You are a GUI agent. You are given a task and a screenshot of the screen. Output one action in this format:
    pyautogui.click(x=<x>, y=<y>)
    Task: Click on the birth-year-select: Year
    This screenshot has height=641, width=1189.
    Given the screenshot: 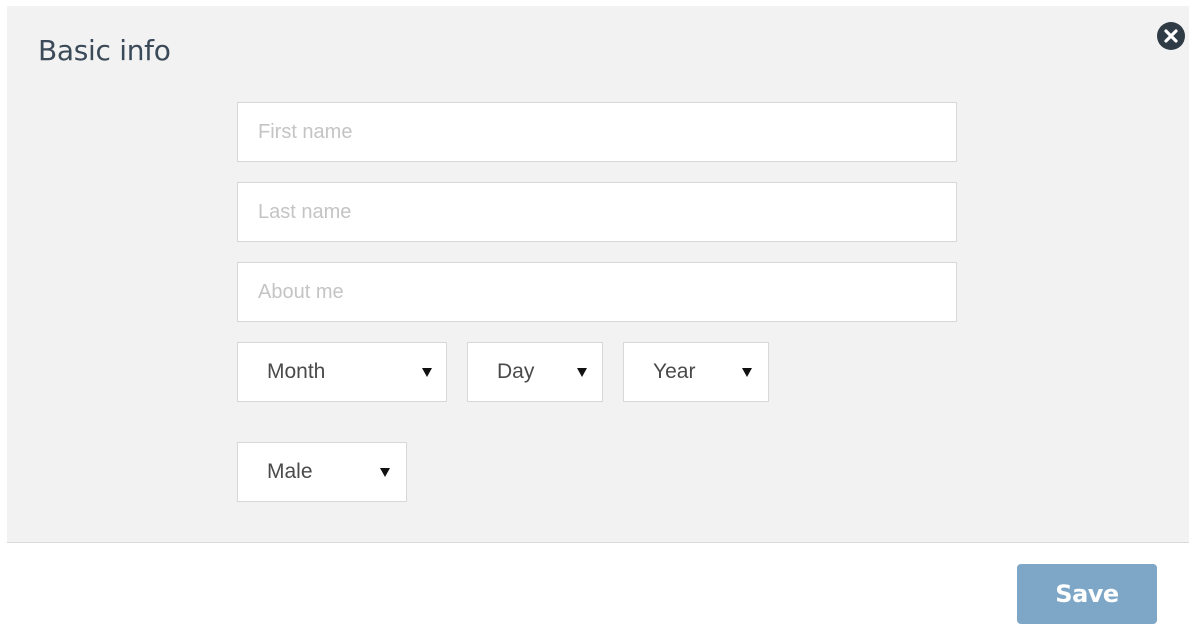 What is the action you would take?
    pyautogui.click(x=696, y=372)
    